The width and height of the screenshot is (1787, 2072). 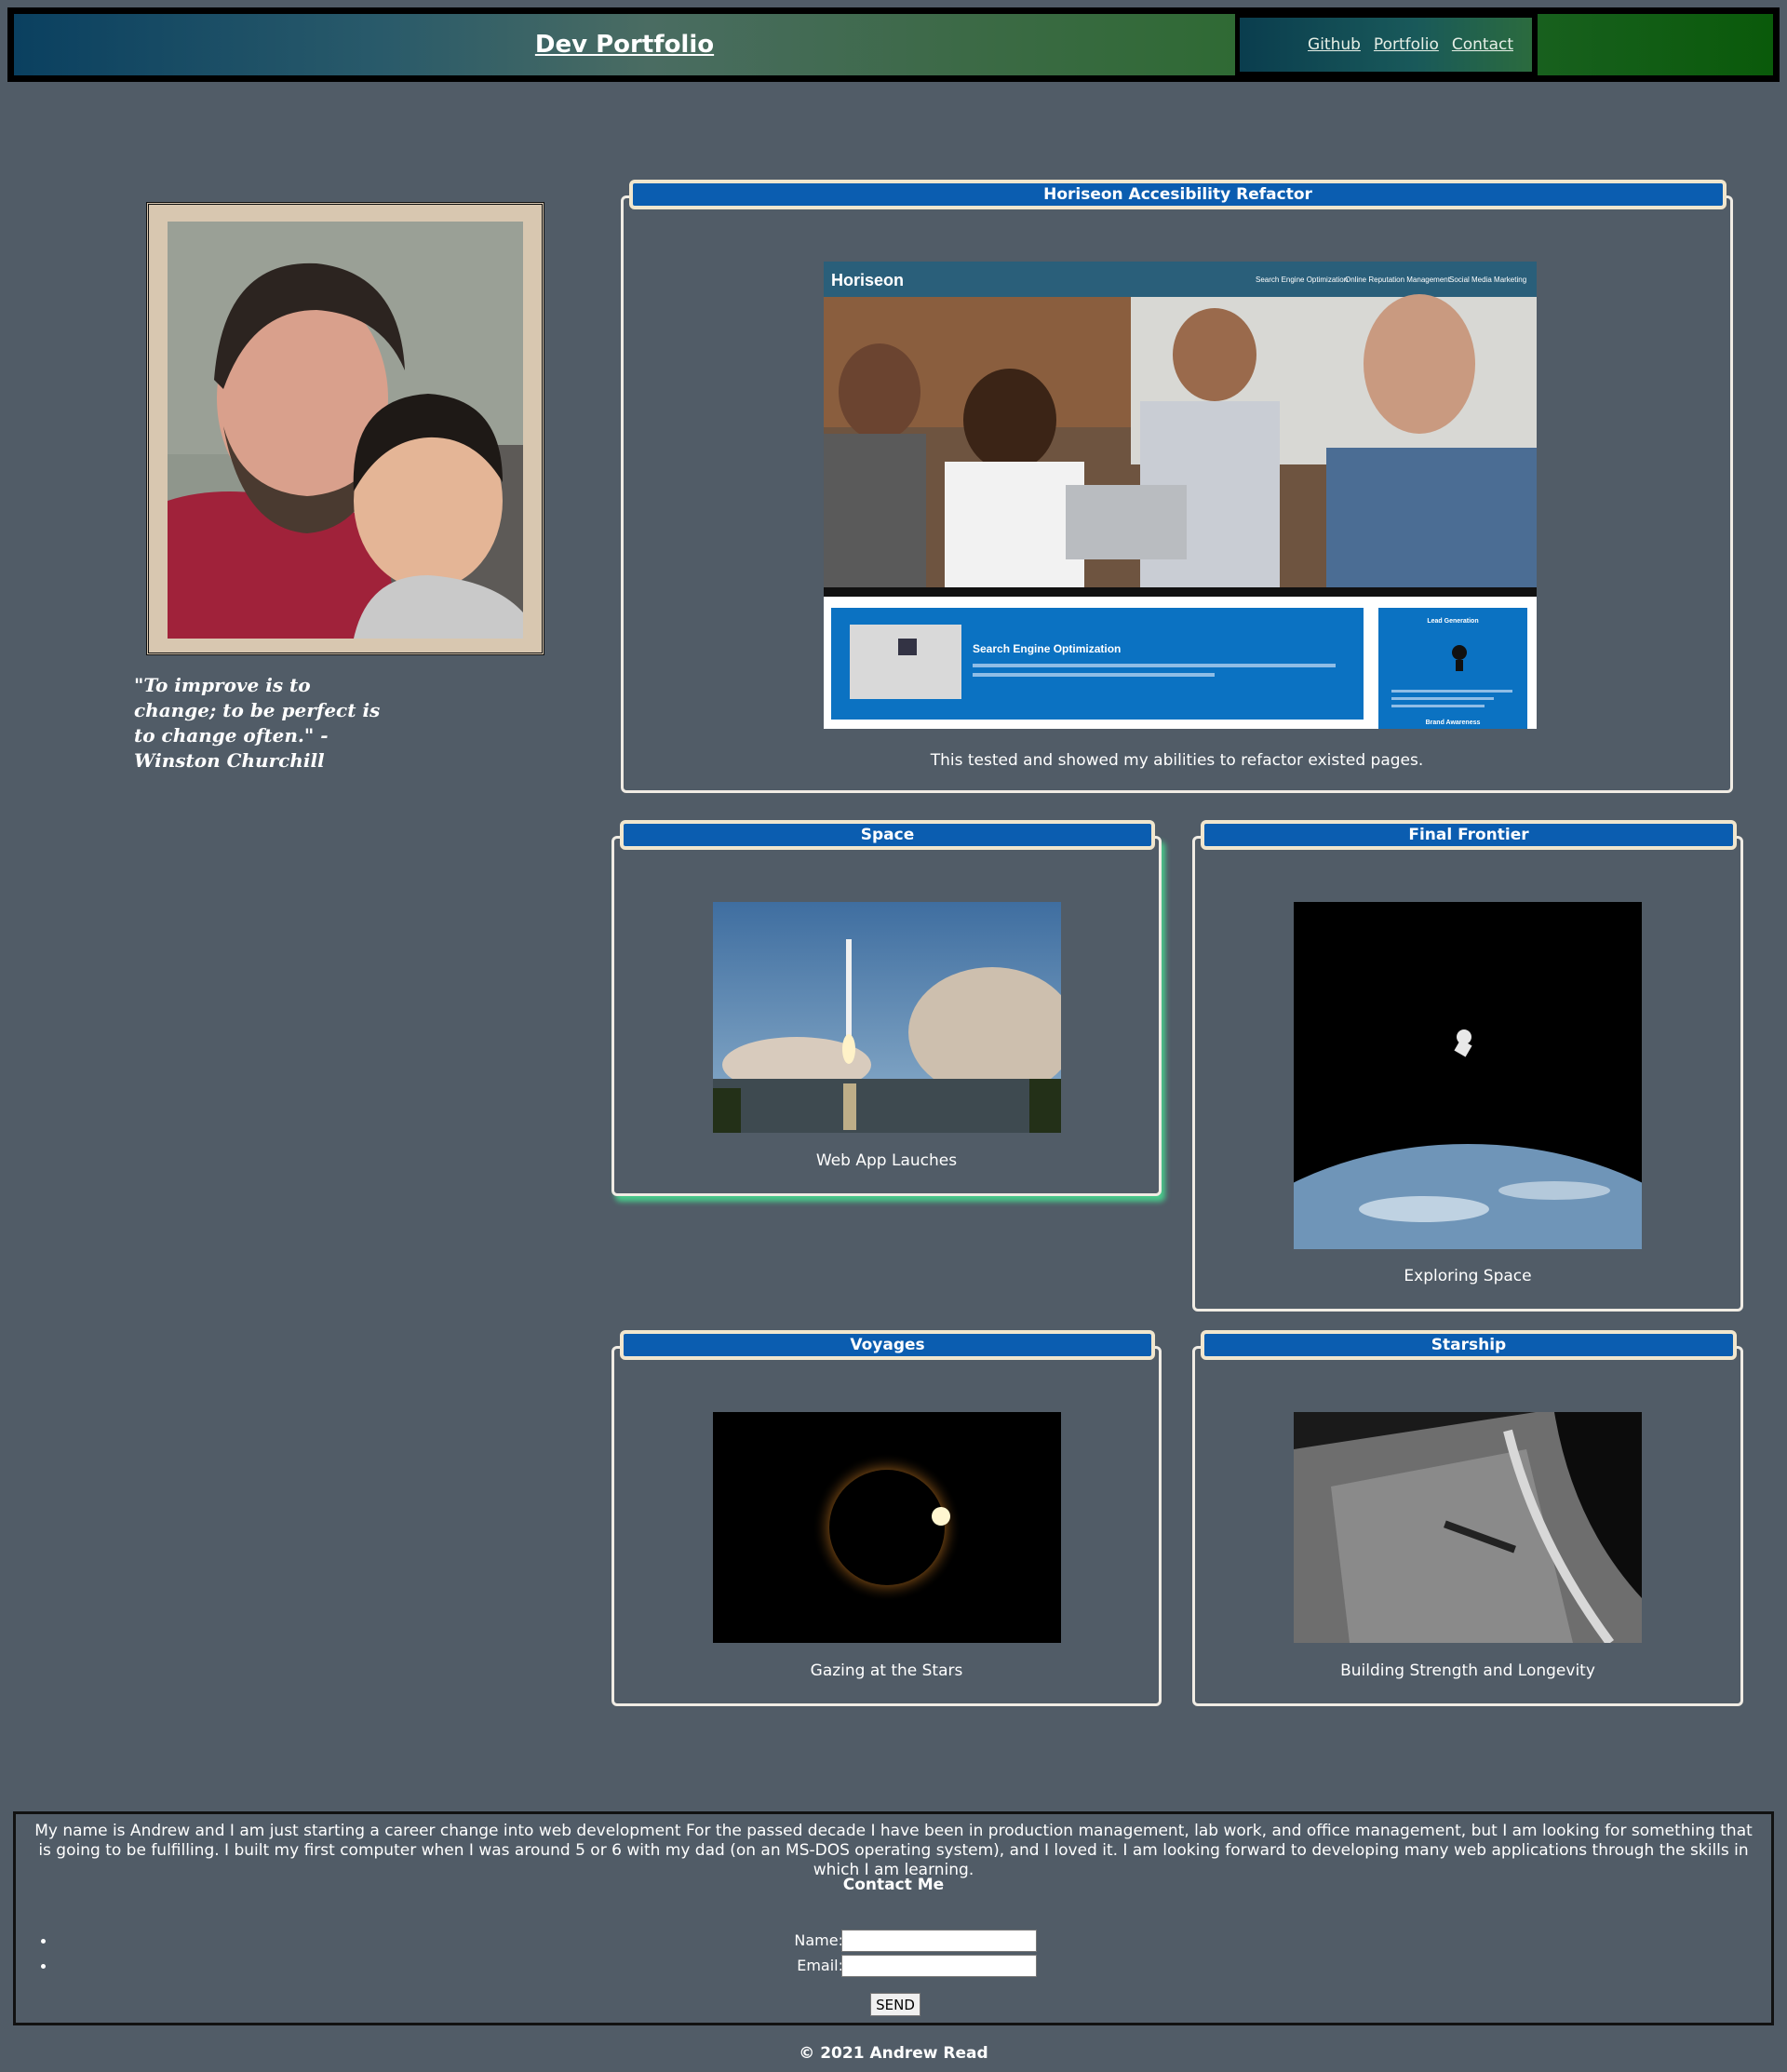 What do you see at coordinates (1334, 44) in the screenshot?
I see `nav-link-github: Github` at bounding box center [1334, 44].